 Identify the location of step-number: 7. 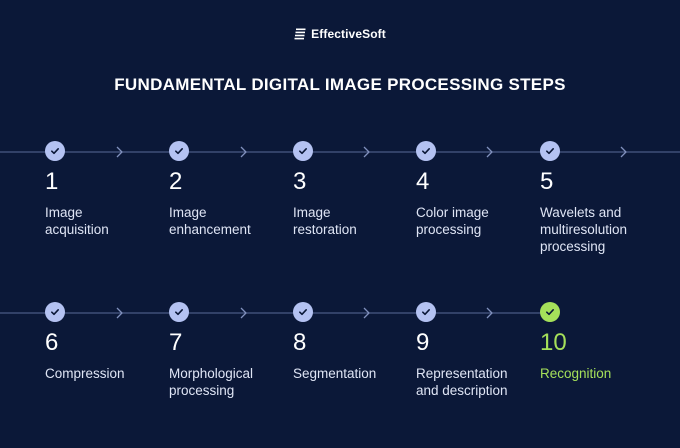
(176, 342).